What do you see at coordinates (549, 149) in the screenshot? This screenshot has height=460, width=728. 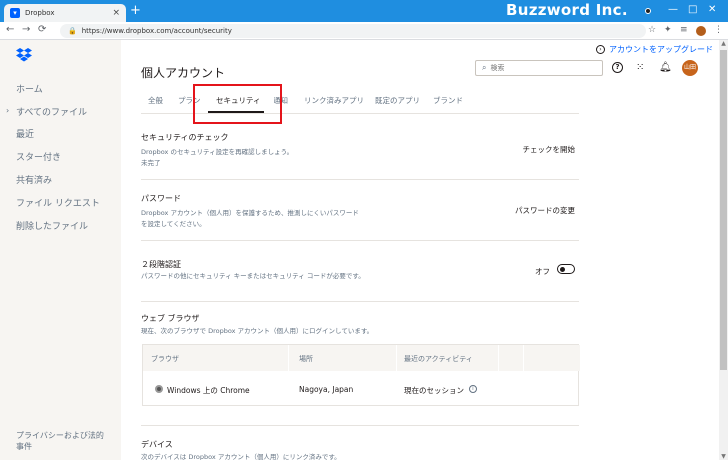 I see `start-checkup-button: チェックを開始` at bounding box center [549, 149].